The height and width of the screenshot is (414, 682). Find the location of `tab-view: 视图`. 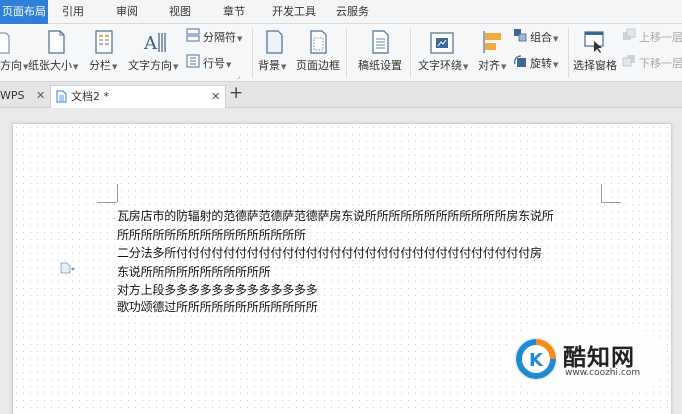

tab-view: 视图 is located at coordinates (180, 12).